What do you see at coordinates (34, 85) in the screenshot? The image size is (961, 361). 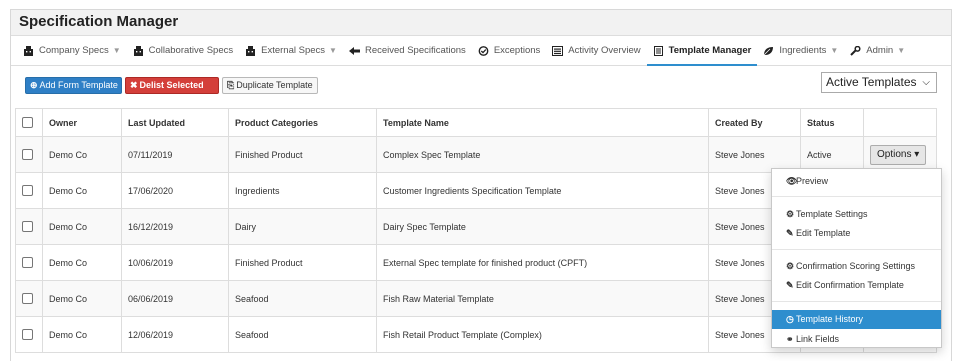 I see `plus-circle-icon: ⊕` at bounding box center [34, 85].